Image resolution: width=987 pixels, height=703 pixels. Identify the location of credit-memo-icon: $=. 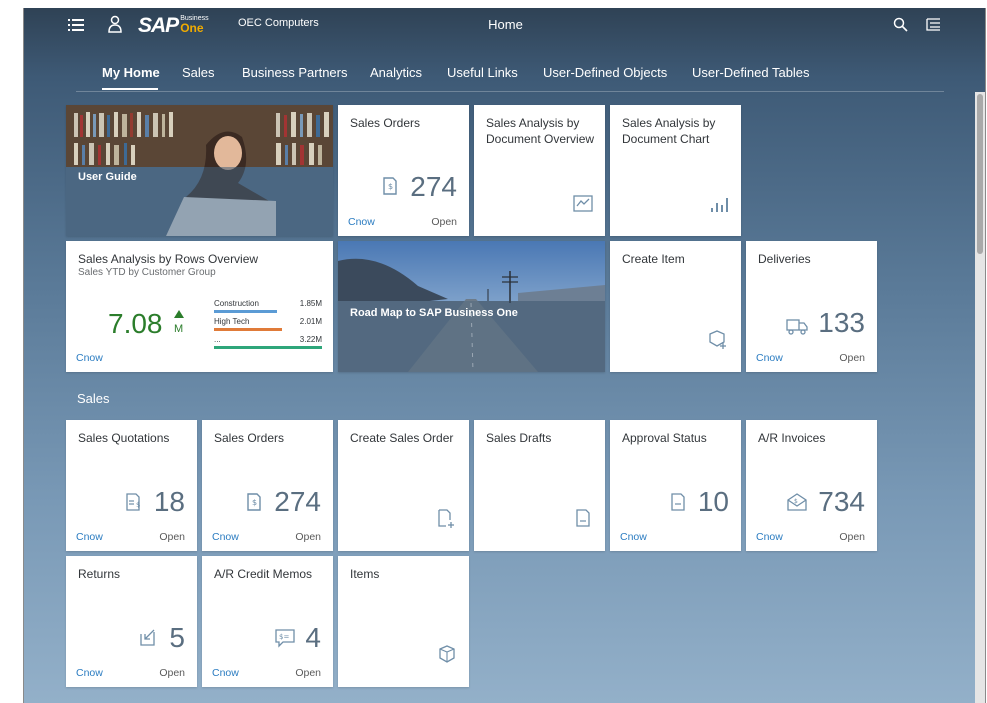
(285, 638).